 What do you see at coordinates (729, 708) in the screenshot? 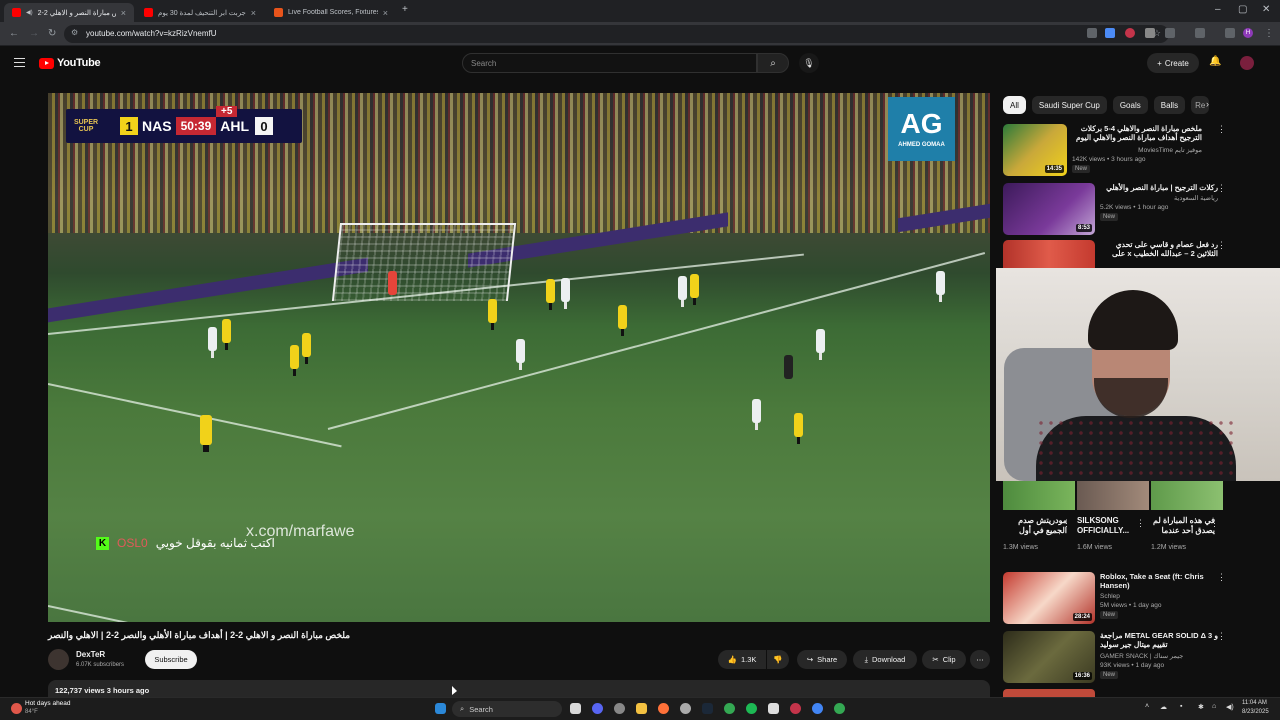
I see `chrome-icon` at bounding box center [729, 708].